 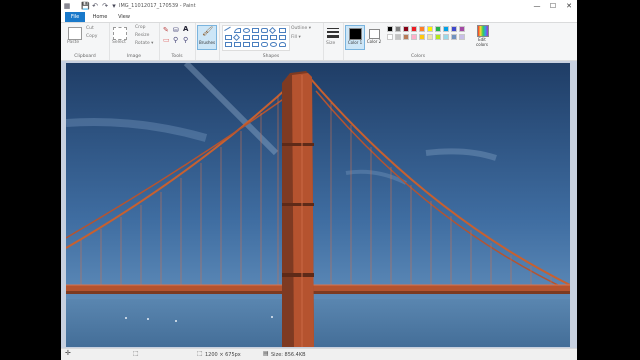 I want to click on select-icon, so click(x=120, y=33).